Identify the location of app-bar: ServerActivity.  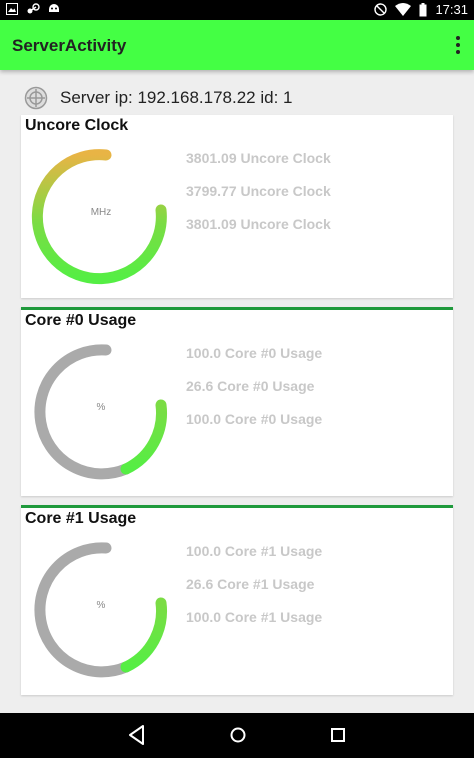
(237, 45).